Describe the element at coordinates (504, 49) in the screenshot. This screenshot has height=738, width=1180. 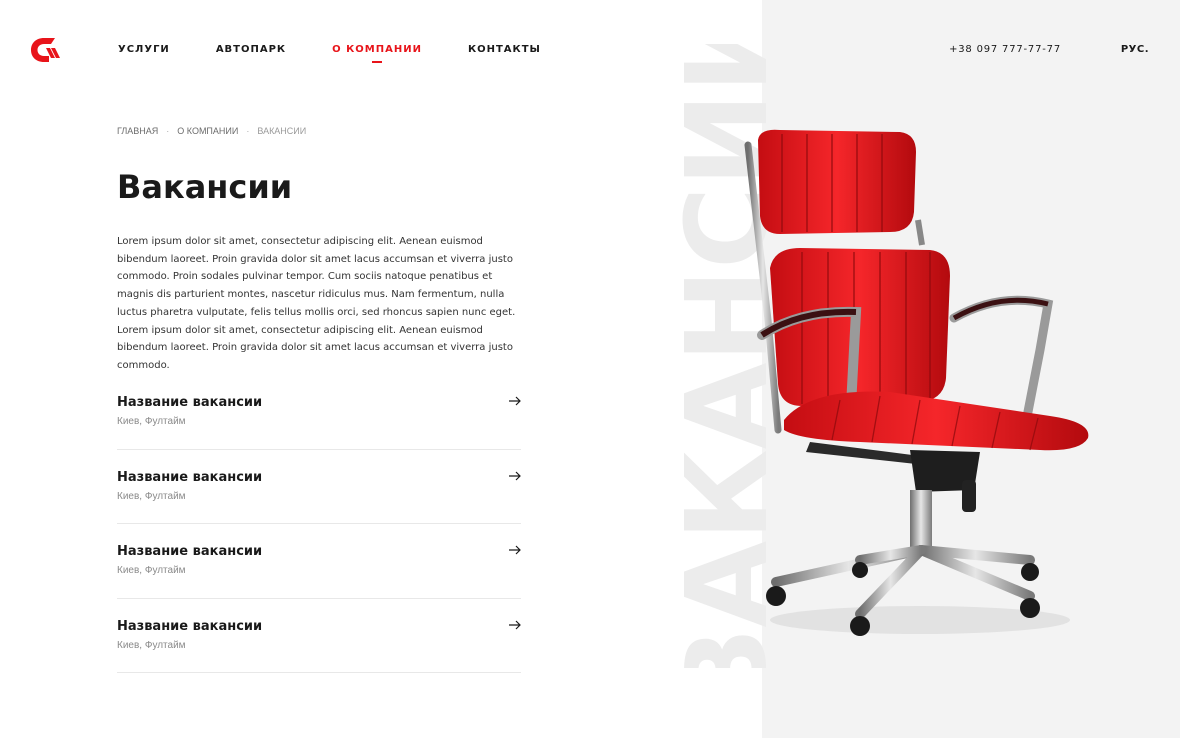
I see `nav-item-contacts: КОНТАКТЫ` at that location.